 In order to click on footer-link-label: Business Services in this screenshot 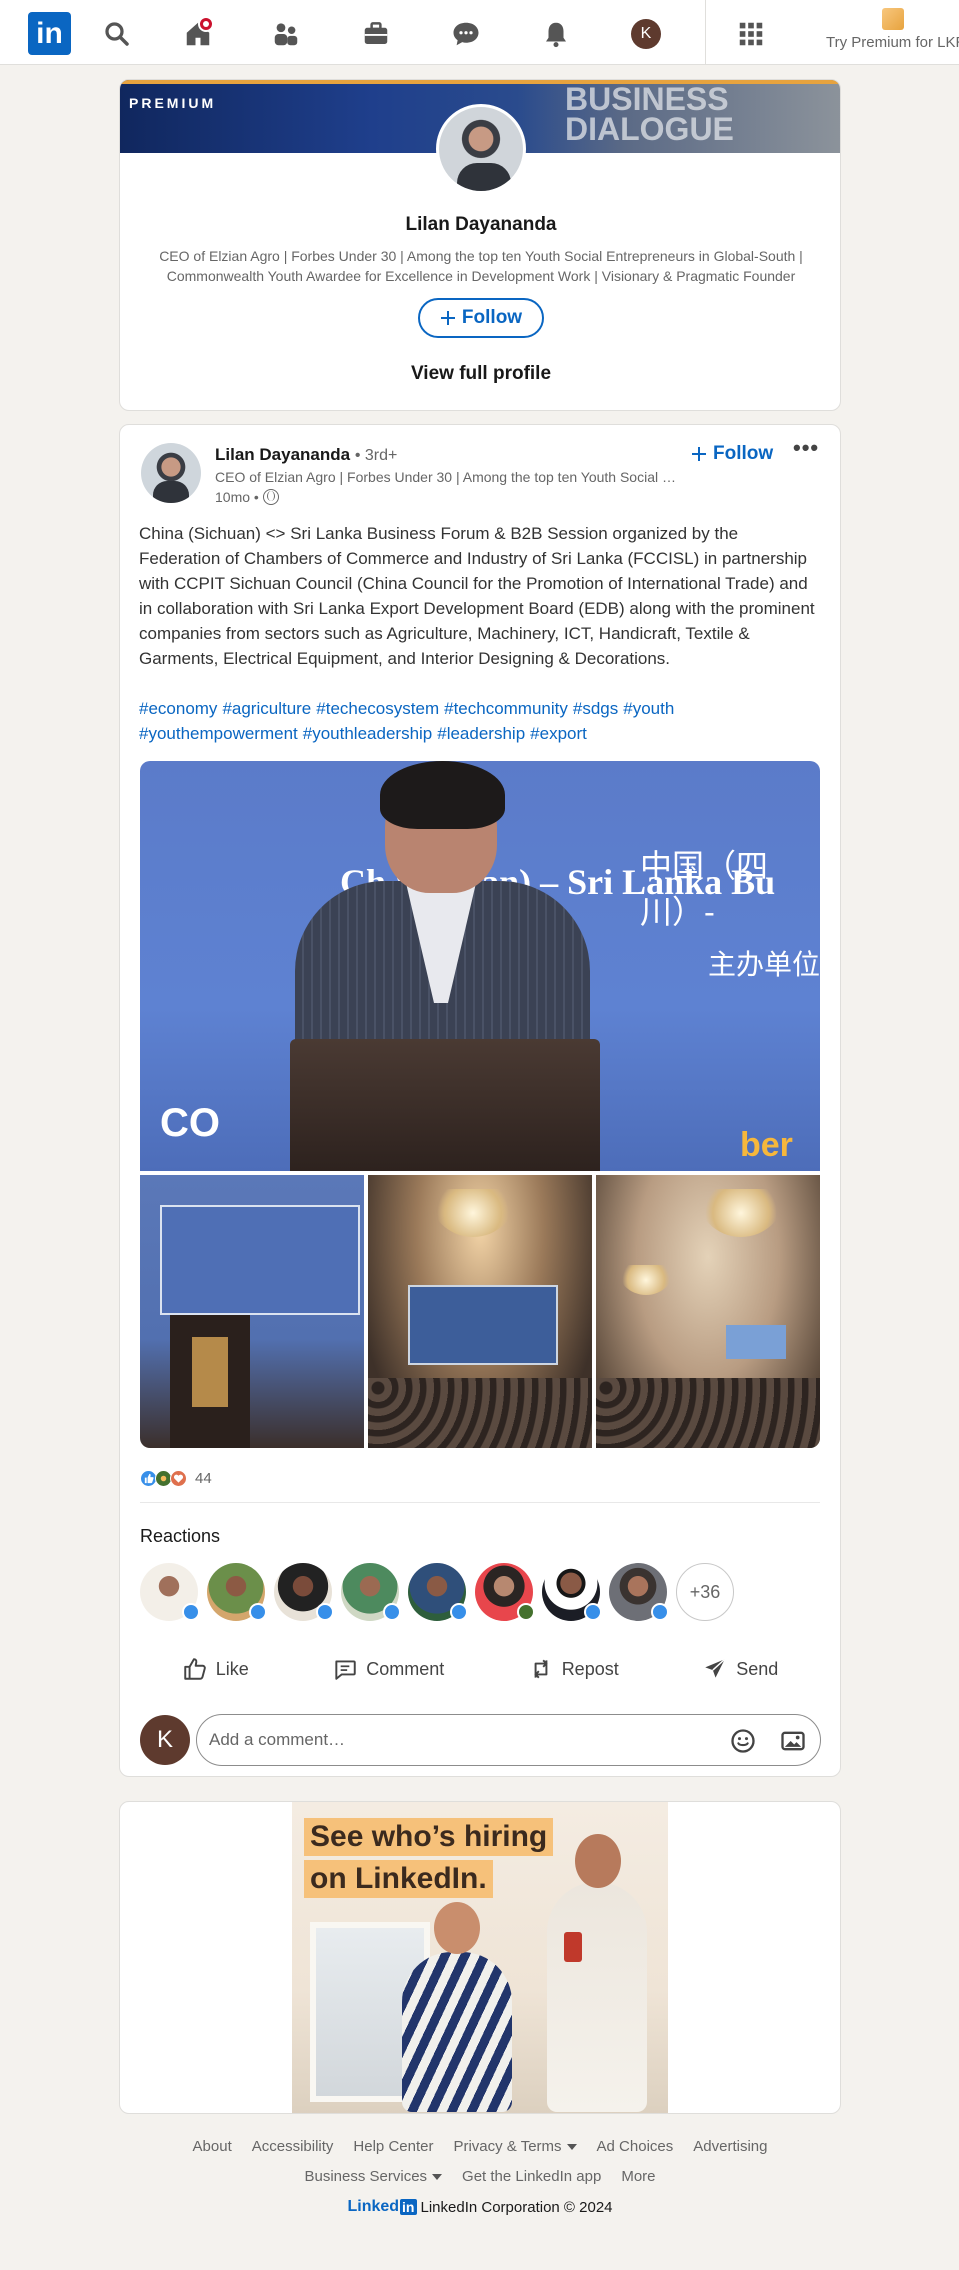, I will do `click(366, 2176)`.